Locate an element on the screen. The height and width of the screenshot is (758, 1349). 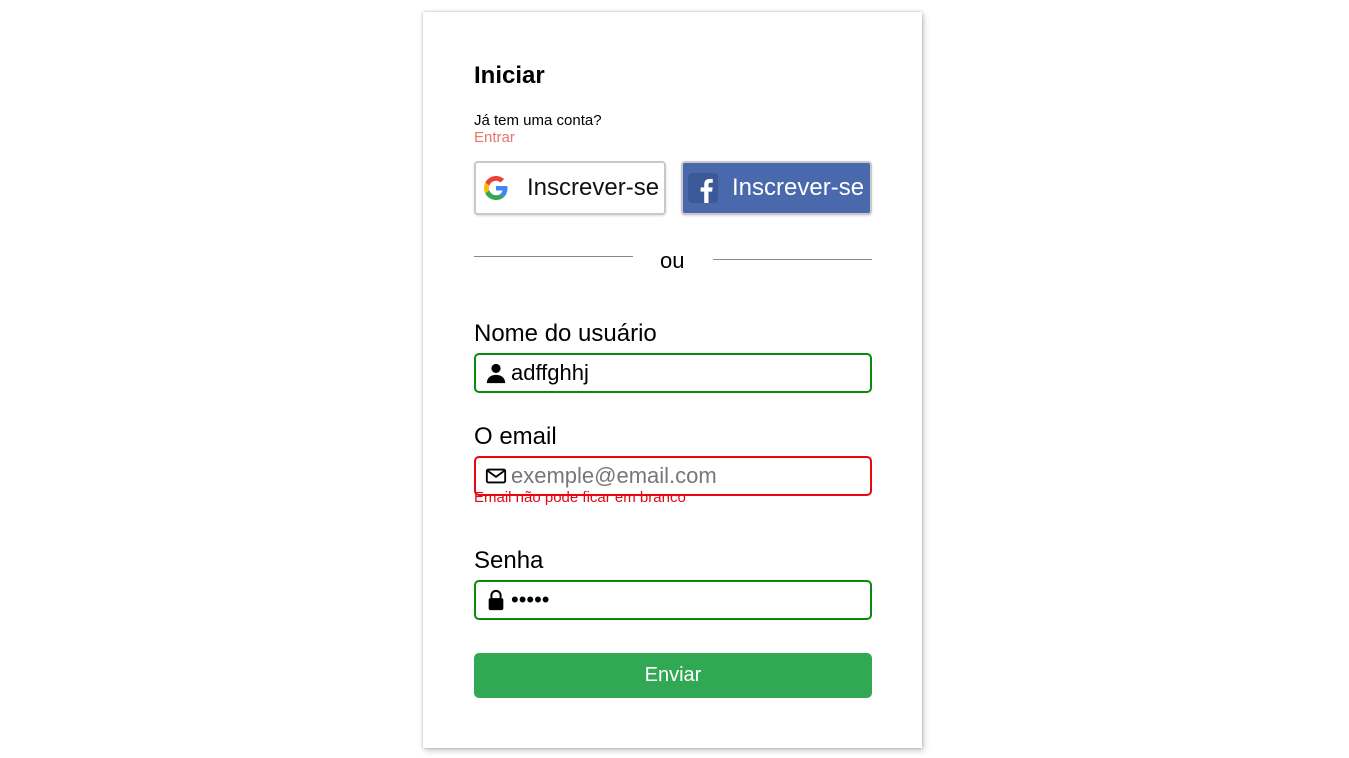
facebook-logo-icon is located at coordinates (703, 188).